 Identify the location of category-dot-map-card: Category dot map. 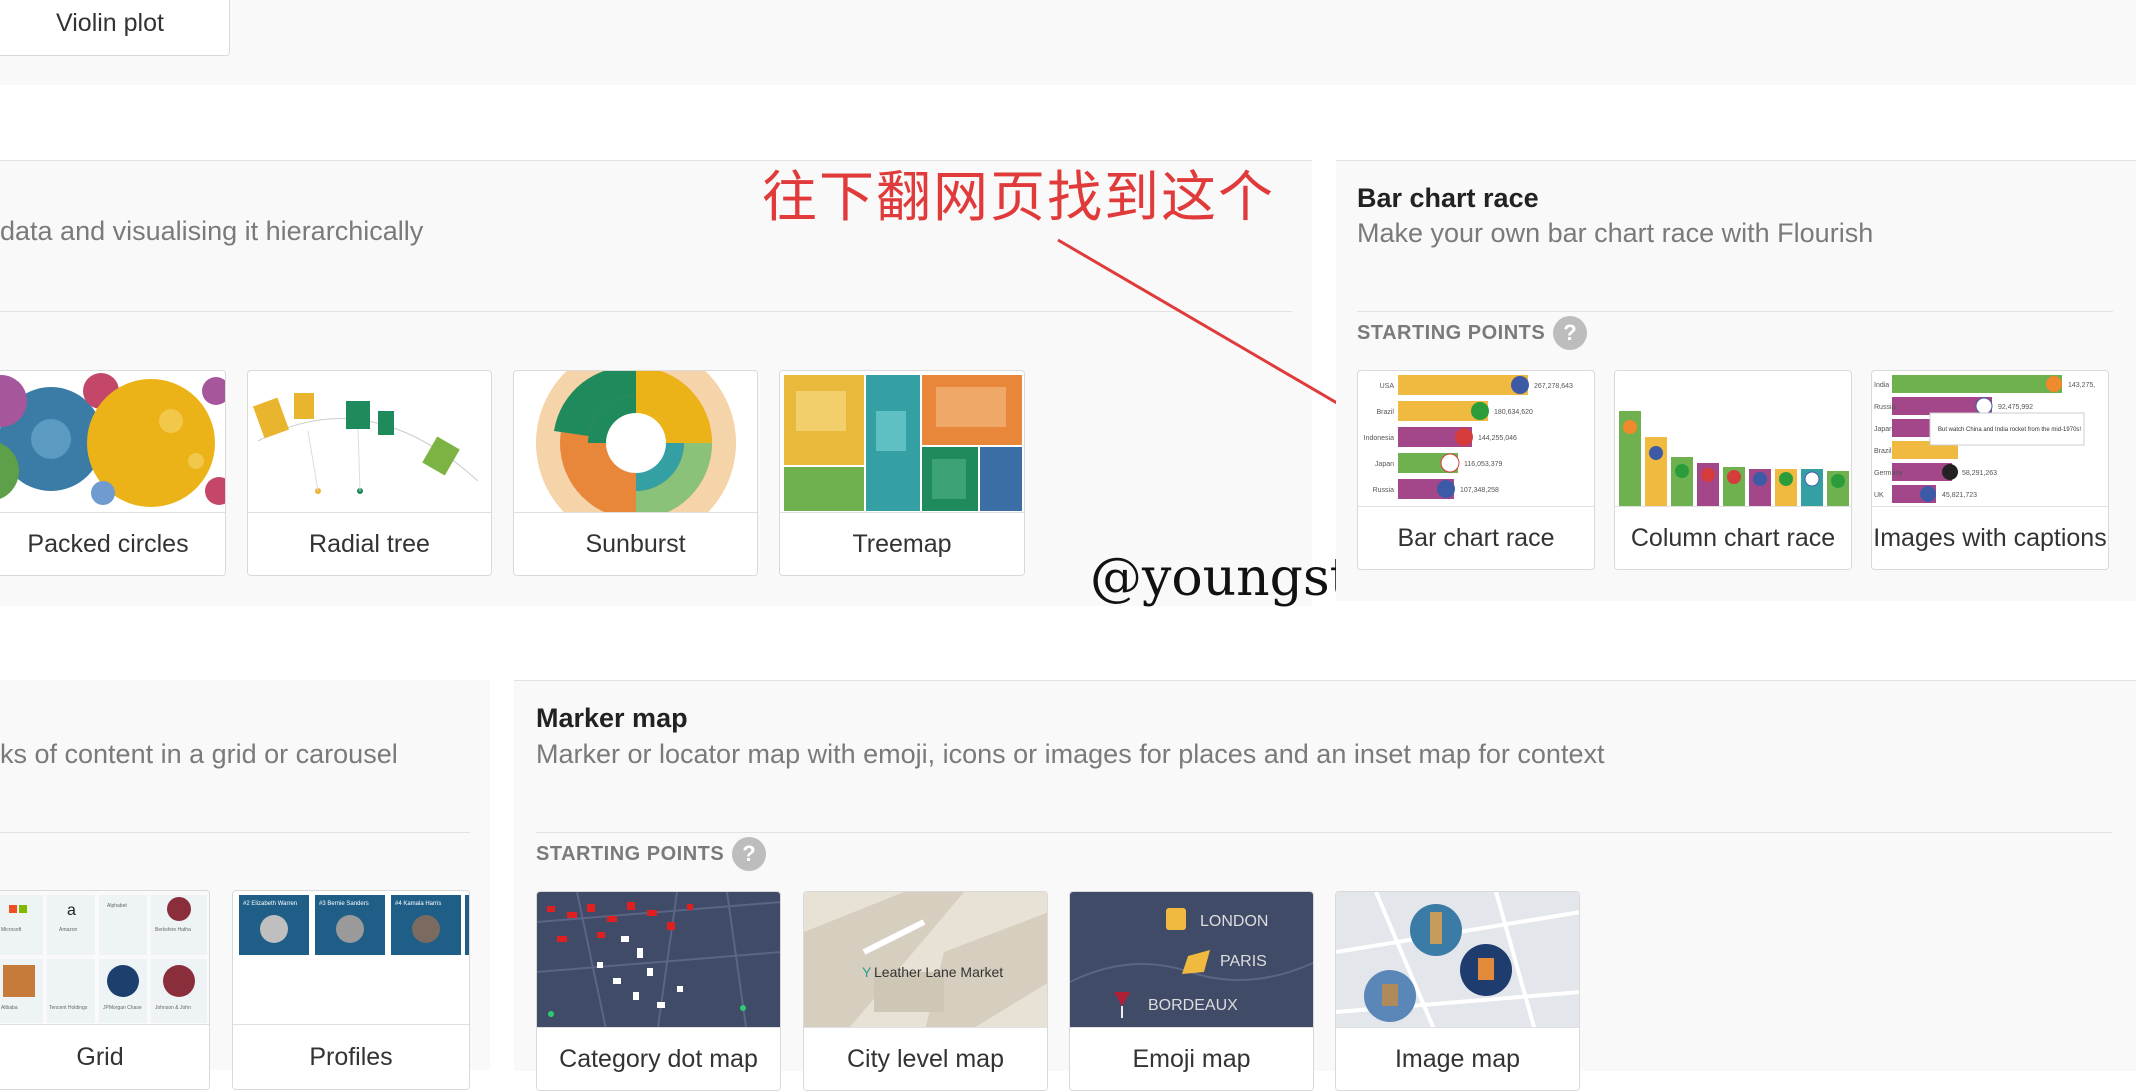
(658, 991).